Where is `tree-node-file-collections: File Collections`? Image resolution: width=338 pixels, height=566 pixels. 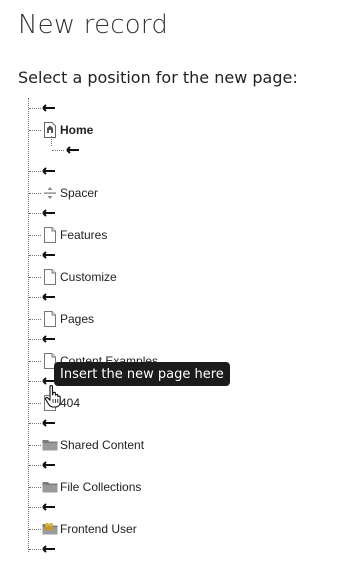 tree-node-file-collections: File Collections is located at coordinates (150, 487).